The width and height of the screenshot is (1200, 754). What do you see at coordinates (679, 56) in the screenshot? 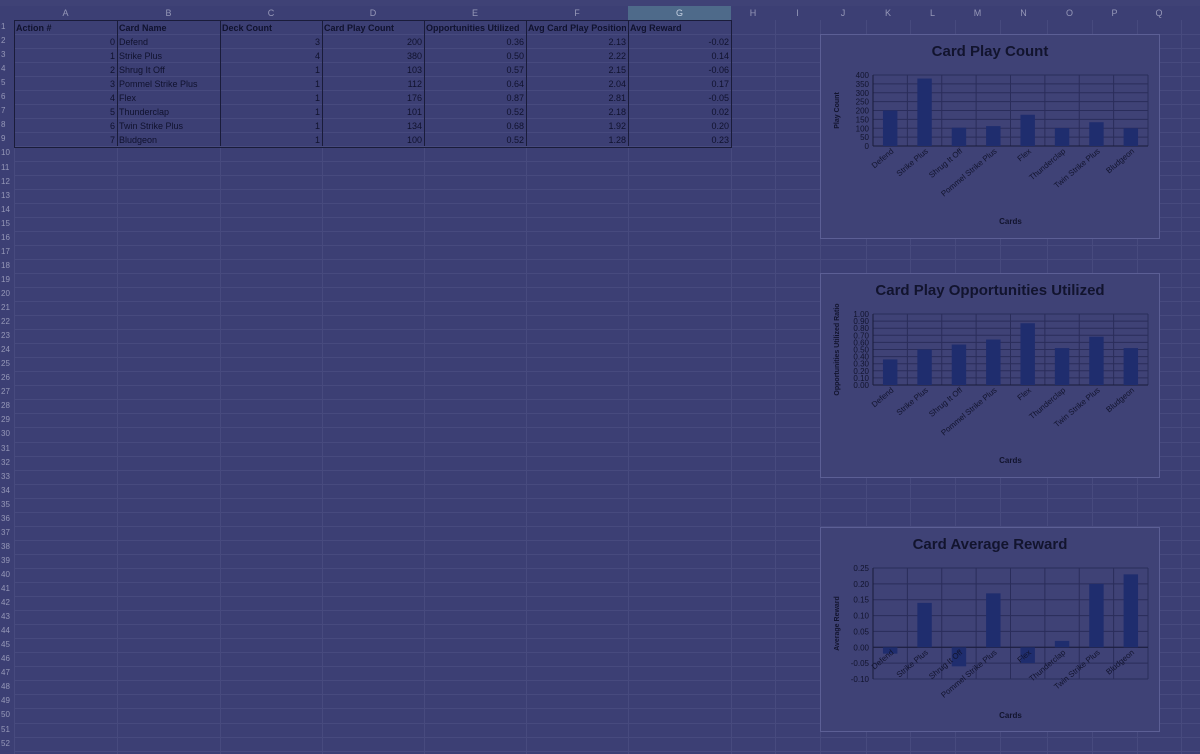
I see `table-cell: 0.14` at bounding box center [679, 56].